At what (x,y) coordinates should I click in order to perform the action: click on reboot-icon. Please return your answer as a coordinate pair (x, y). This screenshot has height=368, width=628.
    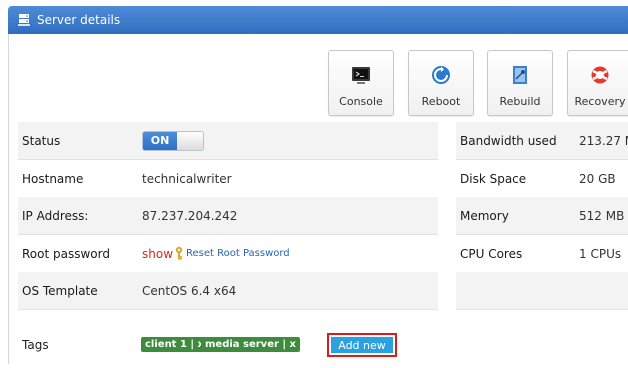
    Looking at the image, I should click on (441, 75).